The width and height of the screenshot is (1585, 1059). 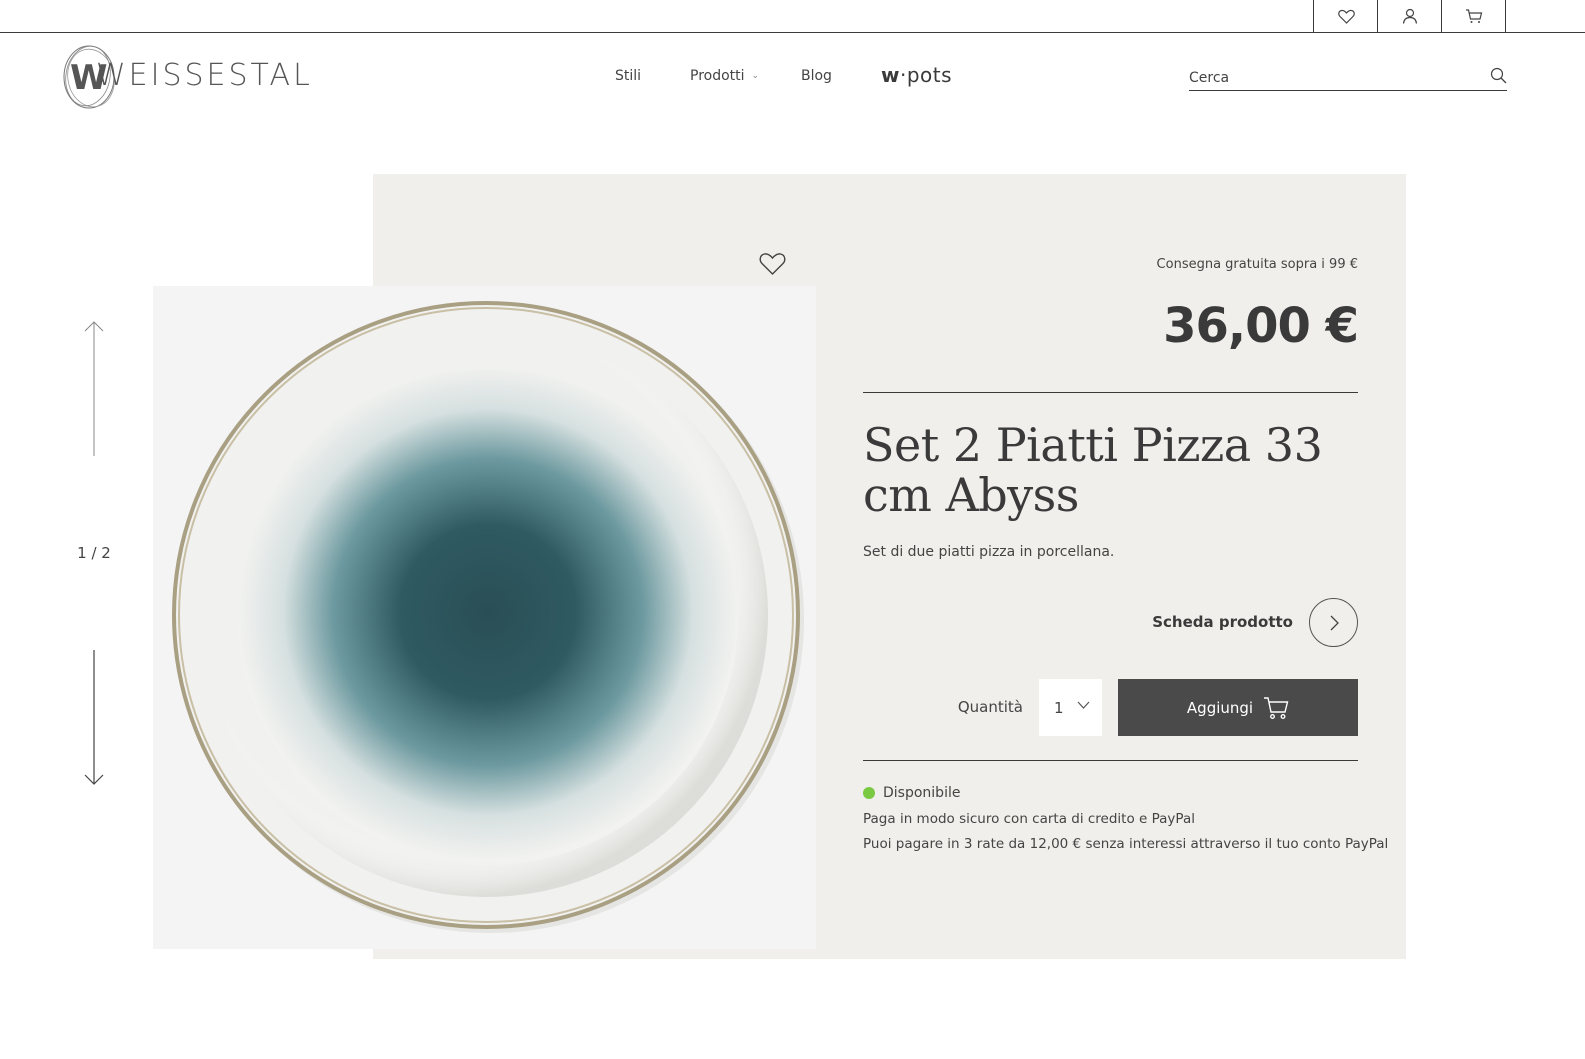 I want to click on arrow-down-icon, so click(x=94, y=718).